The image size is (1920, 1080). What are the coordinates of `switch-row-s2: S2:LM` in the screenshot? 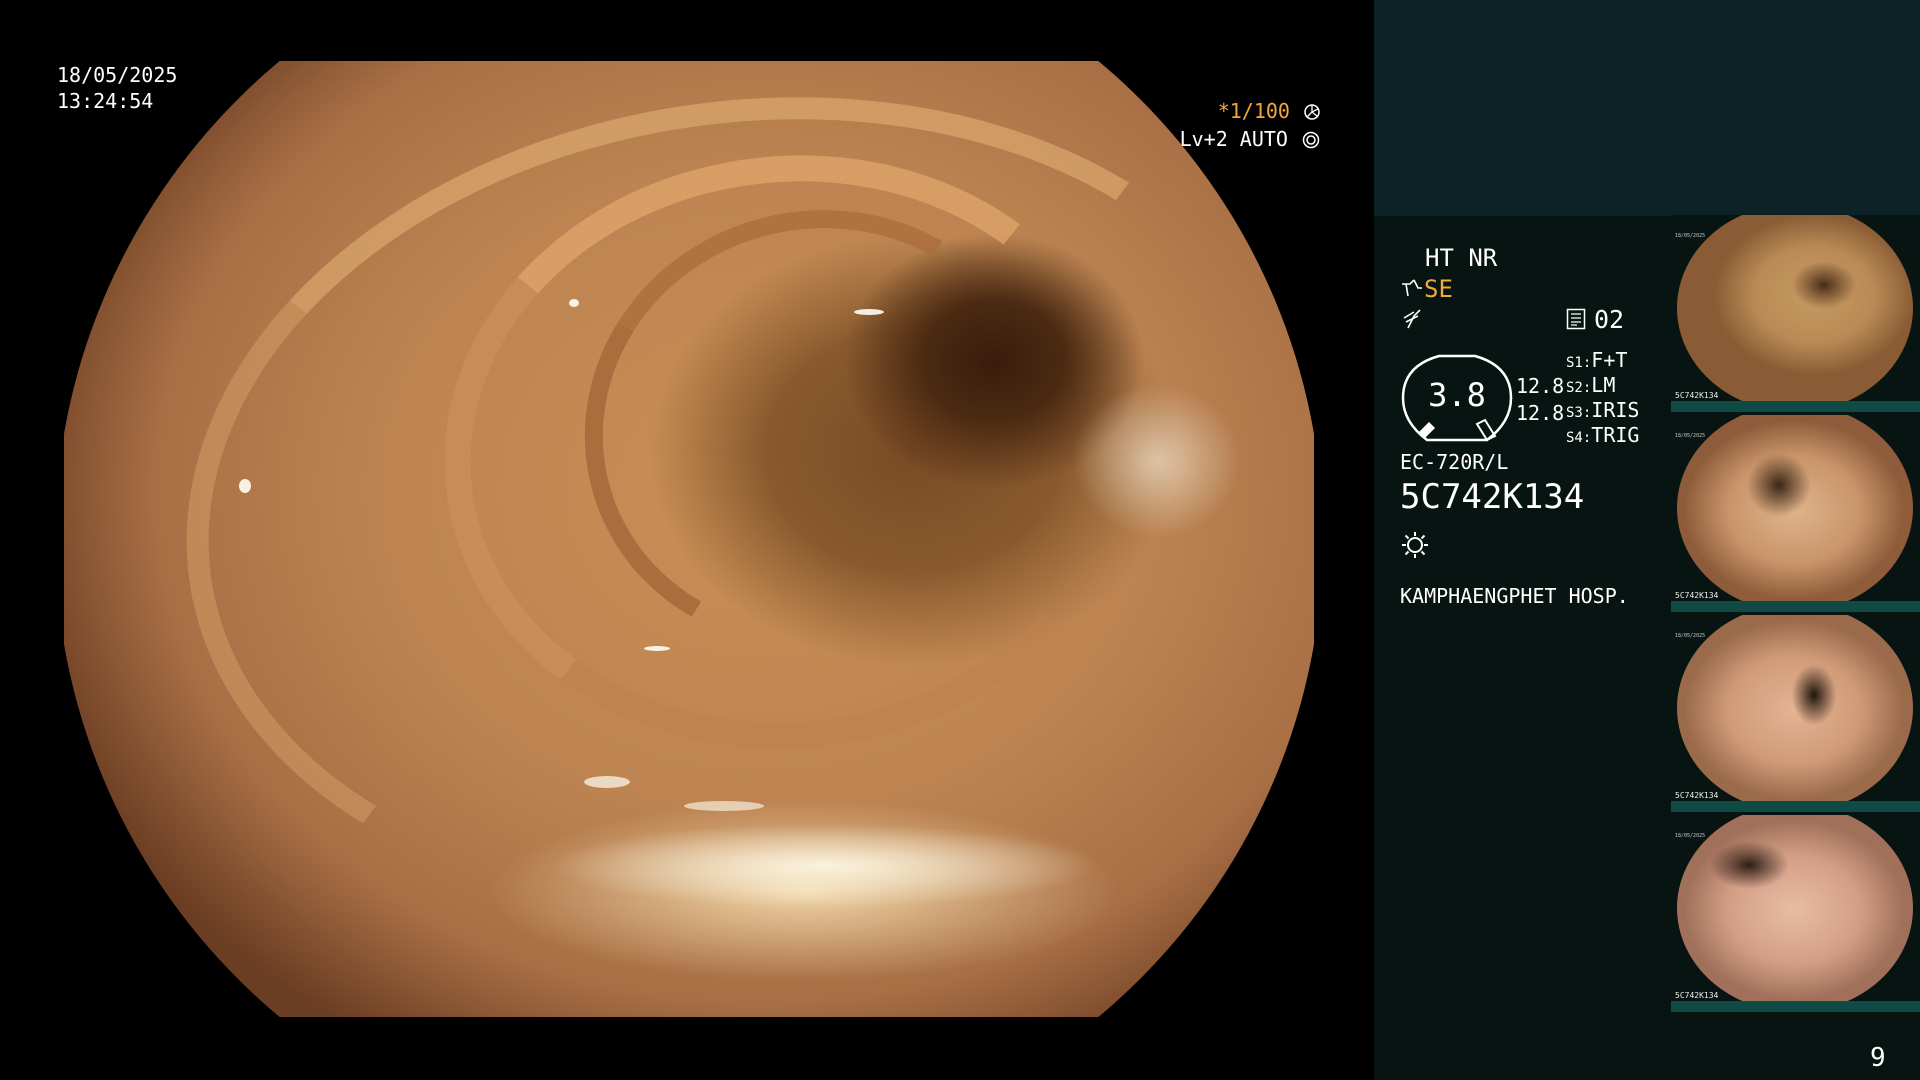 It's located at (1590, 386).